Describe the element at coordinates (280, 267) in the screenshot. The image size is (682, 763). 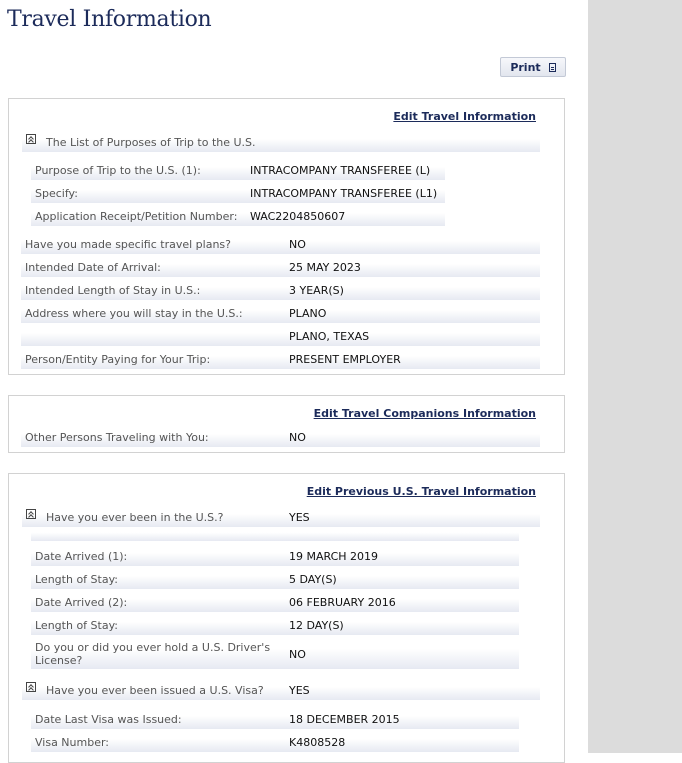
I see `arrival-date-row: Intended Date of Arrival: 25 MAY 2023` at that location.